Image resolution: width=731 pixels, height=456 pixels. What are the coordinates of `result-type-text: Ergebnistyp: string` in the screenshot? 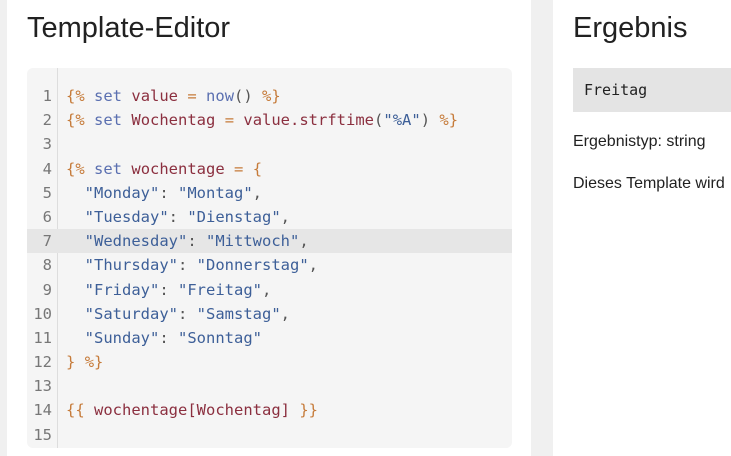 It's located at (639, 141).